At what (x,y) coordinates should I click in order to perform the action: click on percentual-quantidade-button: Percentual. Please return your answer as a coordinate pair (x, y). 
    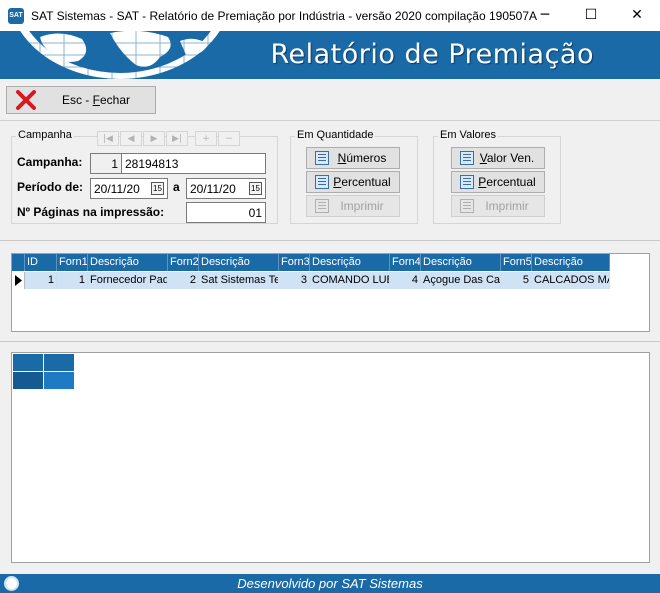
    Looking at the image, I should click on (353, 182).